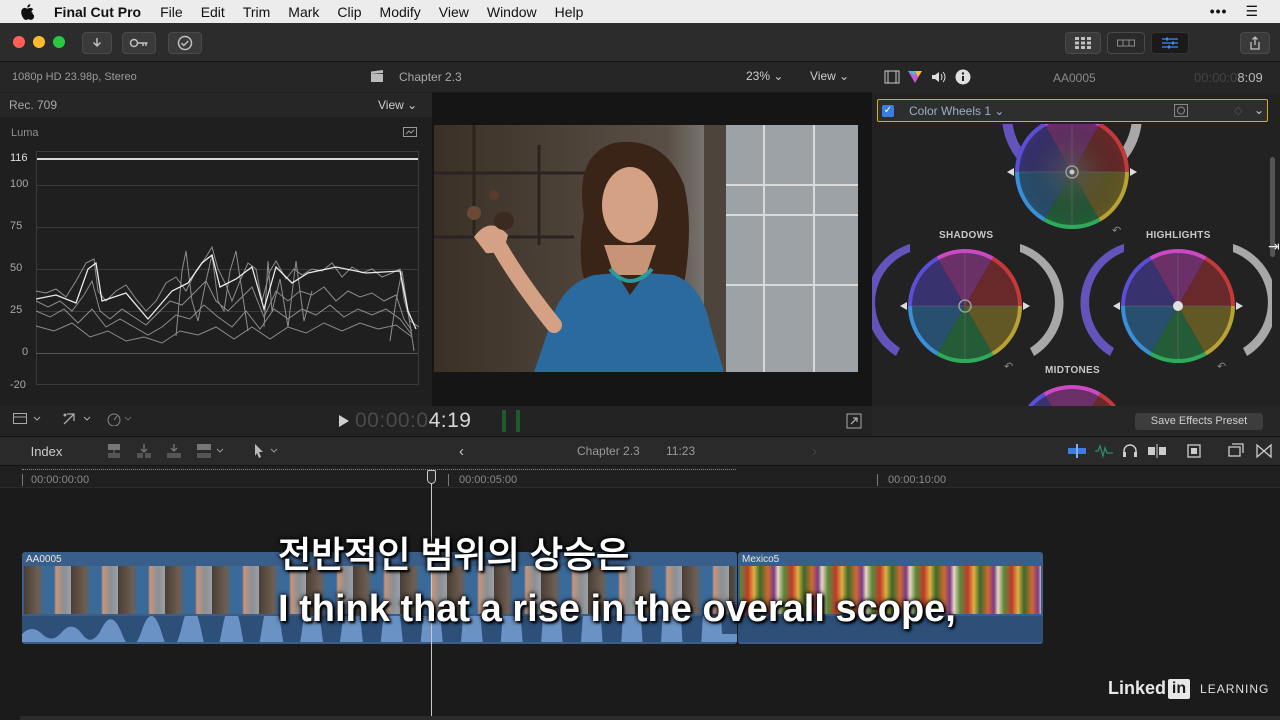 The image size is (1280, 720). I want to click on timecode-dim: 00:00:0, so click(392, 420).